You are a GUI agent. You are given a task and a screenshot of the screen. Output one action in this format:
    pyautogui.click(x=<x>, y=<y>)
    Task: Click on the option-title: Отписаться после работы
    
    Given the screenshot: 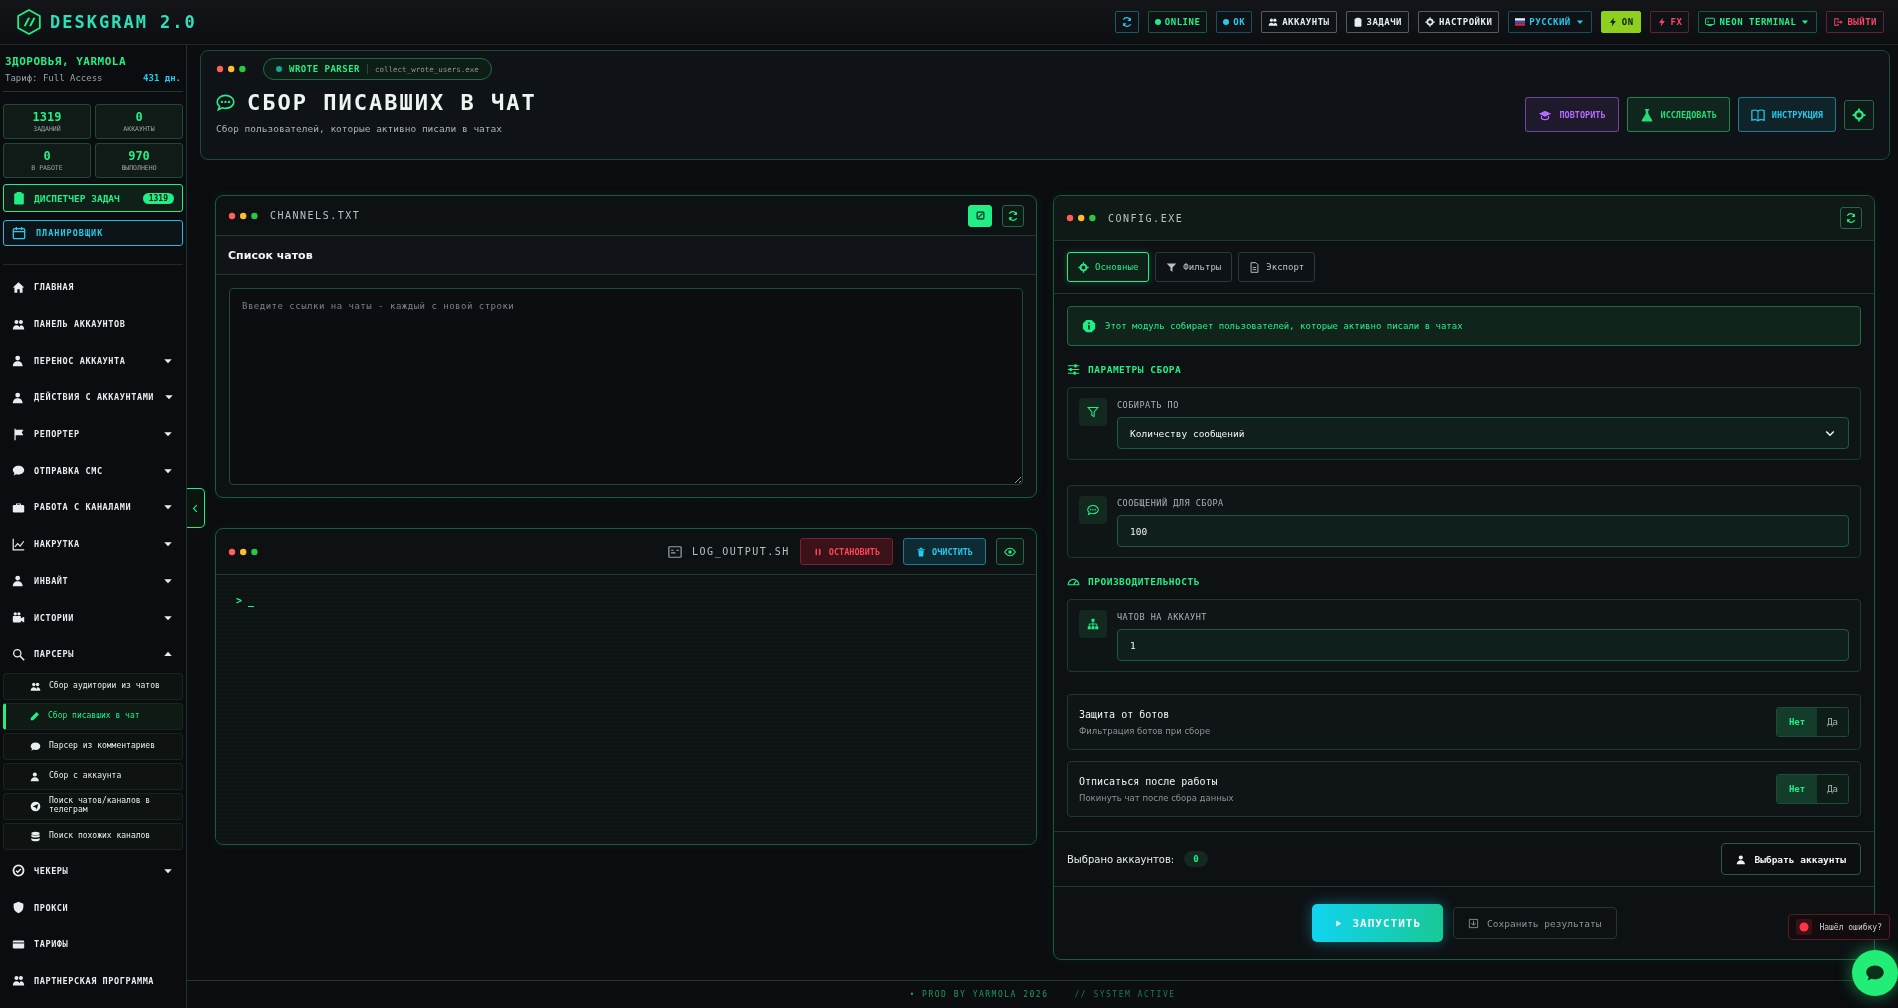 What is the action you would take?
    pyautogui.click(x=1149, y=781)
    